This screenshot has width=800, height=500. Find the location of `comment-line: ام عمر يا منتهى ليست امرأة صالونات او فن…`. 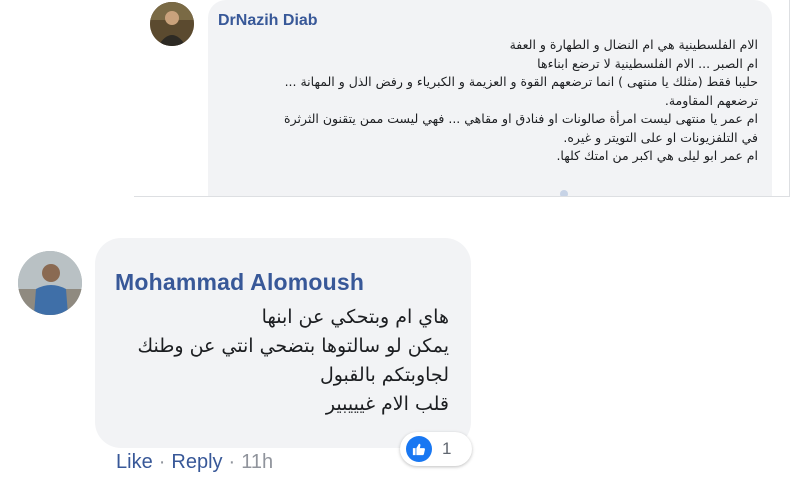

comment-line: ام عمر يا منتهى ليست امرأة صالونات او فن… is located at coordinates (521, 118).